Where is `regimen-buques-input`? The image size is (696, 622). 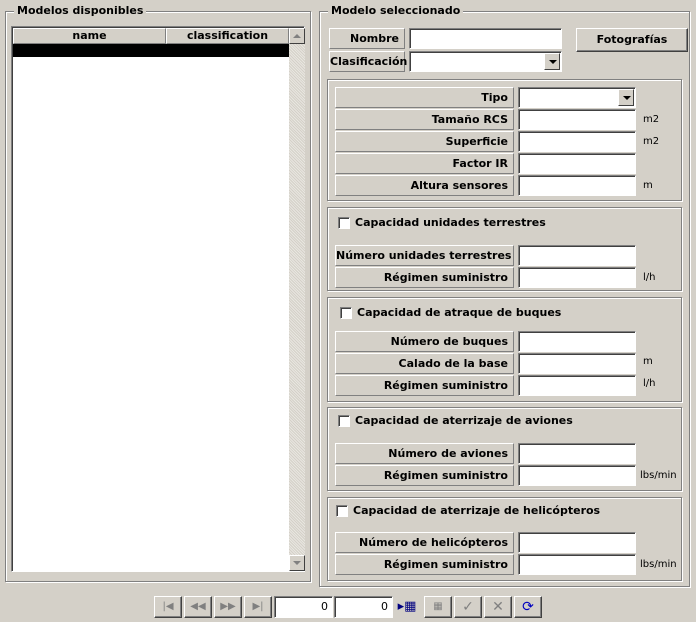 regimen-buques-input is located at coordinates (577, 385).